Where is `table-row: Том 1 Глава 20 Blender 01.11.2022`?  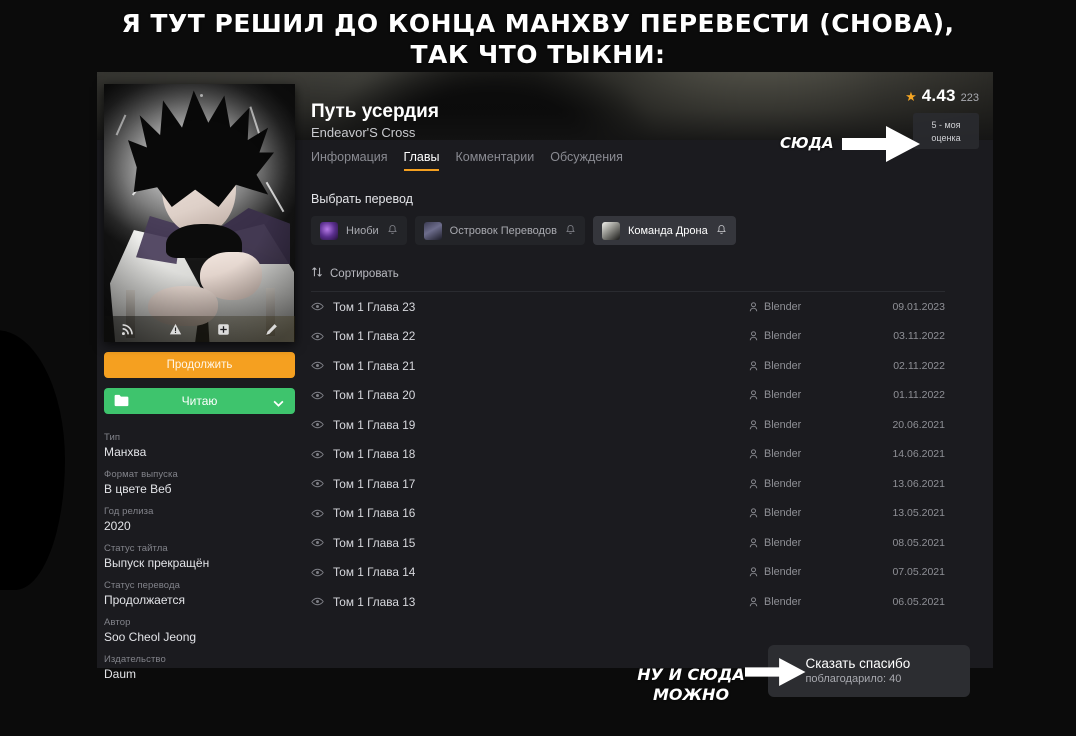 table-row: Том 1 Глава 20 Blender 01.11.2022 is located at coordinates (628, 396).